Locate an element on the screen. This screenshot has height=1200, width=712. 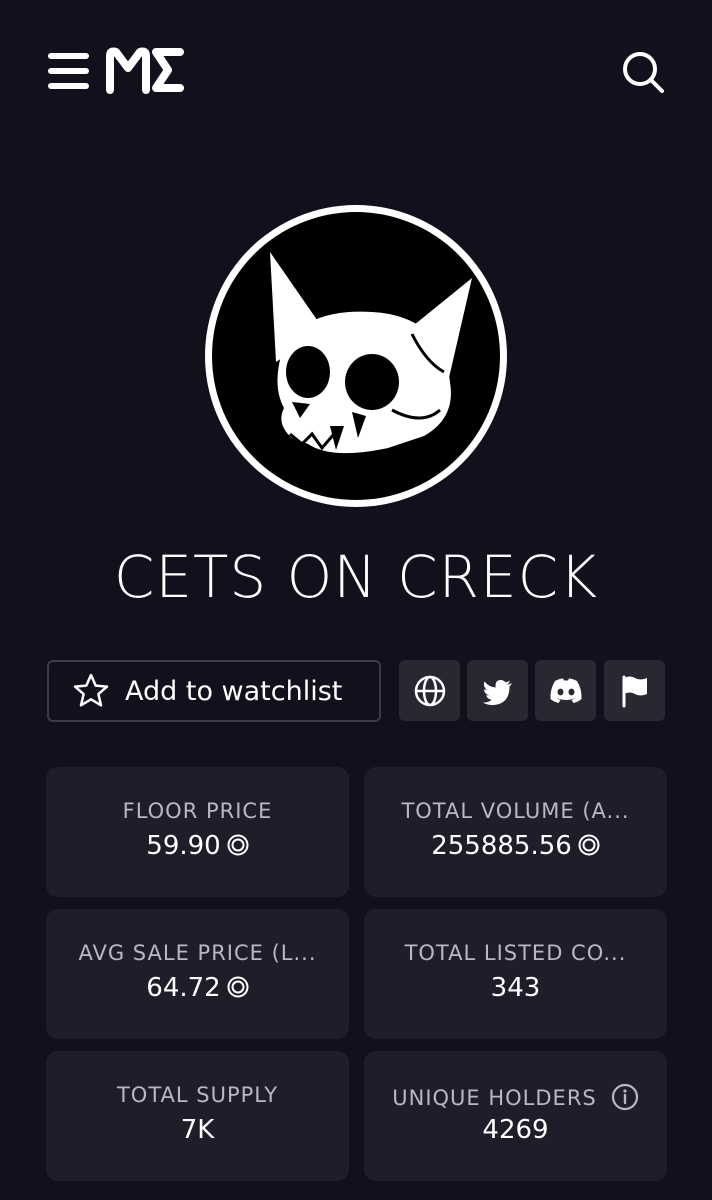
twitter-icon is located at coordinates (497, 692).